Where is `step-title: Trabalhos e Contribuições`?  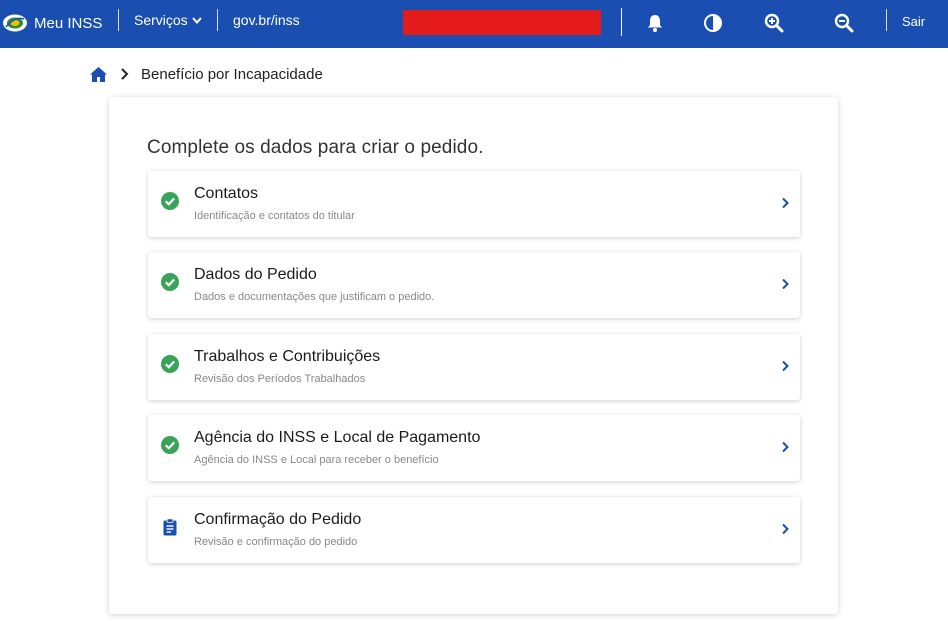
step-title: Trabalhos e Contribuições is located at coordinates (287, 356).